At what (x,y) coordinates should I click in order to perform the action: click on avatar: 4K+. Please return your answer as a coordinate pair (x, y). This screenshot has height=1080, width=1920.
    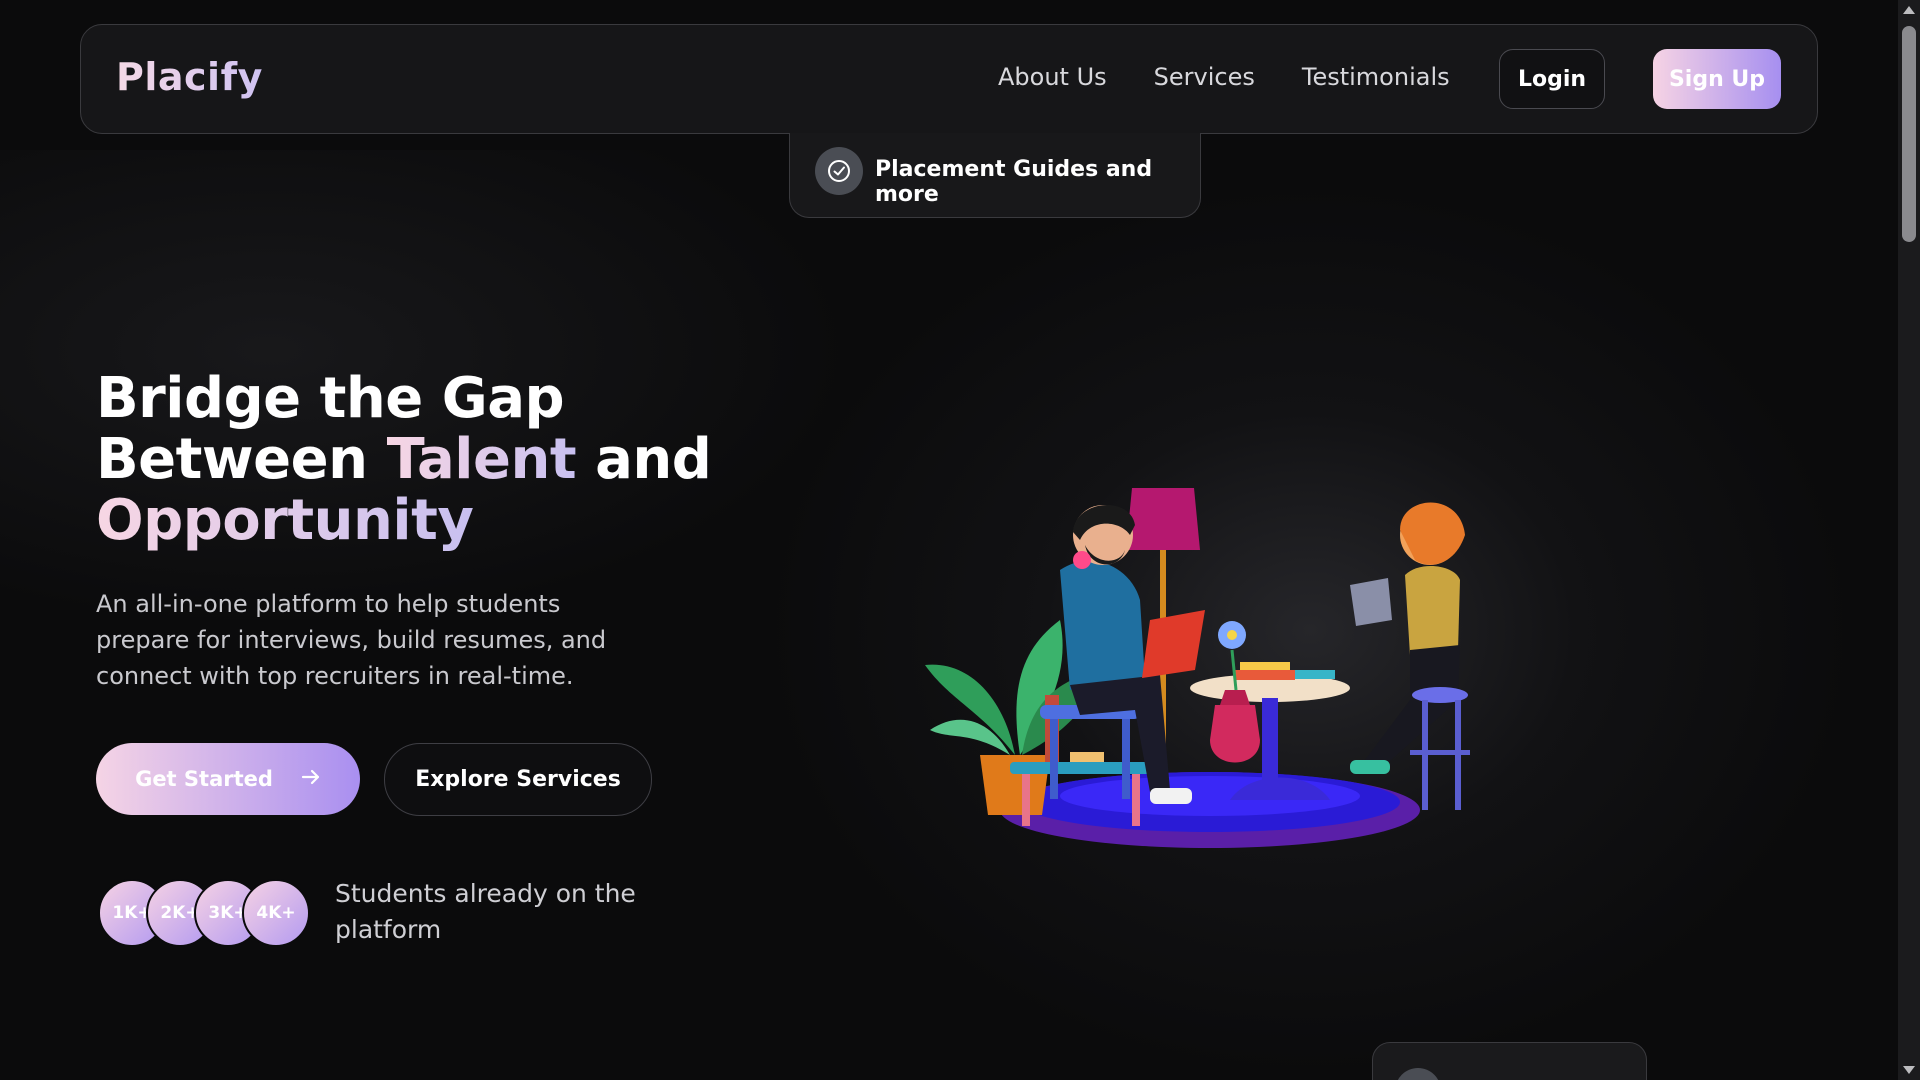
    Looking at the image, I should click on (276, 913).